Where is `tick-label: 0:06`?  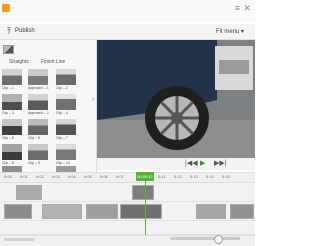
tick-label: 0:06 is located at coordinates (104, 176).